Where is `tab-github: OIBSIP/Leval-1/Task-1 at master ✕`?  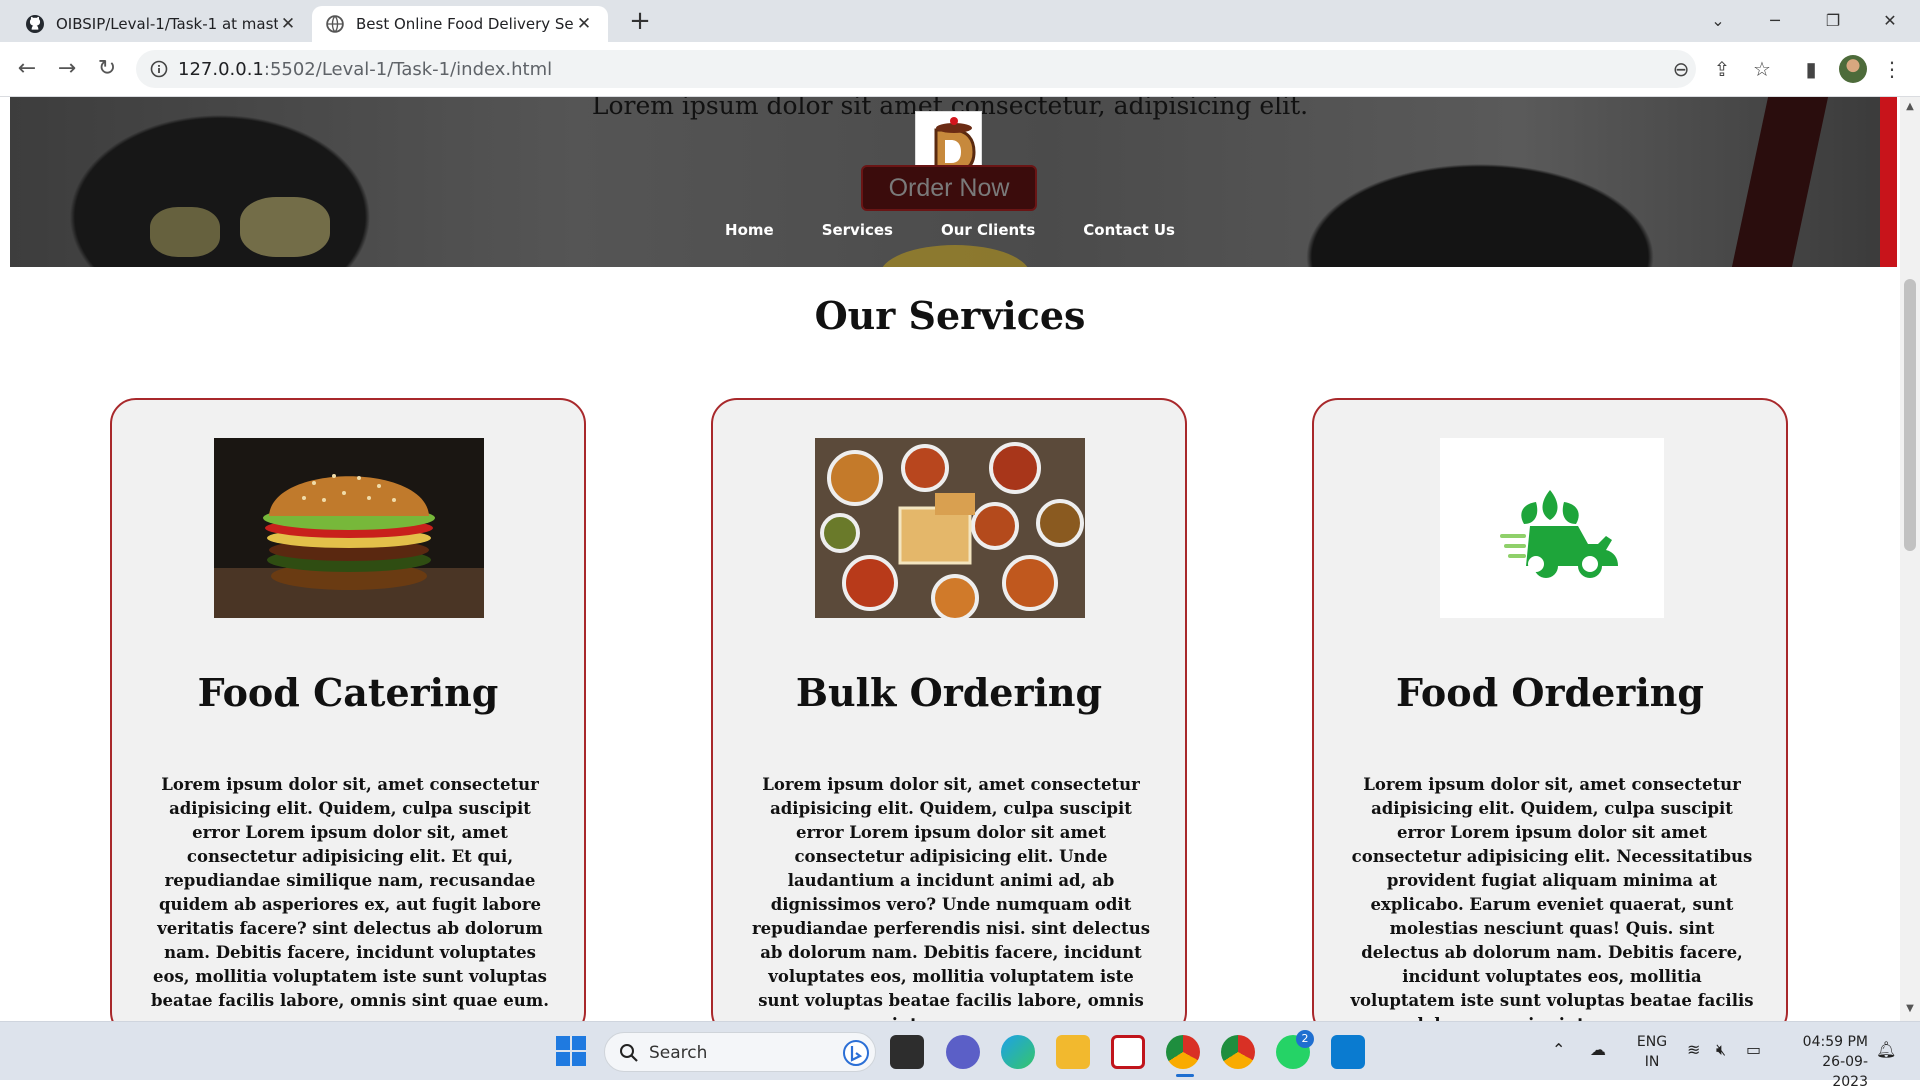
tab-github: OIBSIP/Leval-1/Task-1 at master ✕ is located at coordinates (162, 24).